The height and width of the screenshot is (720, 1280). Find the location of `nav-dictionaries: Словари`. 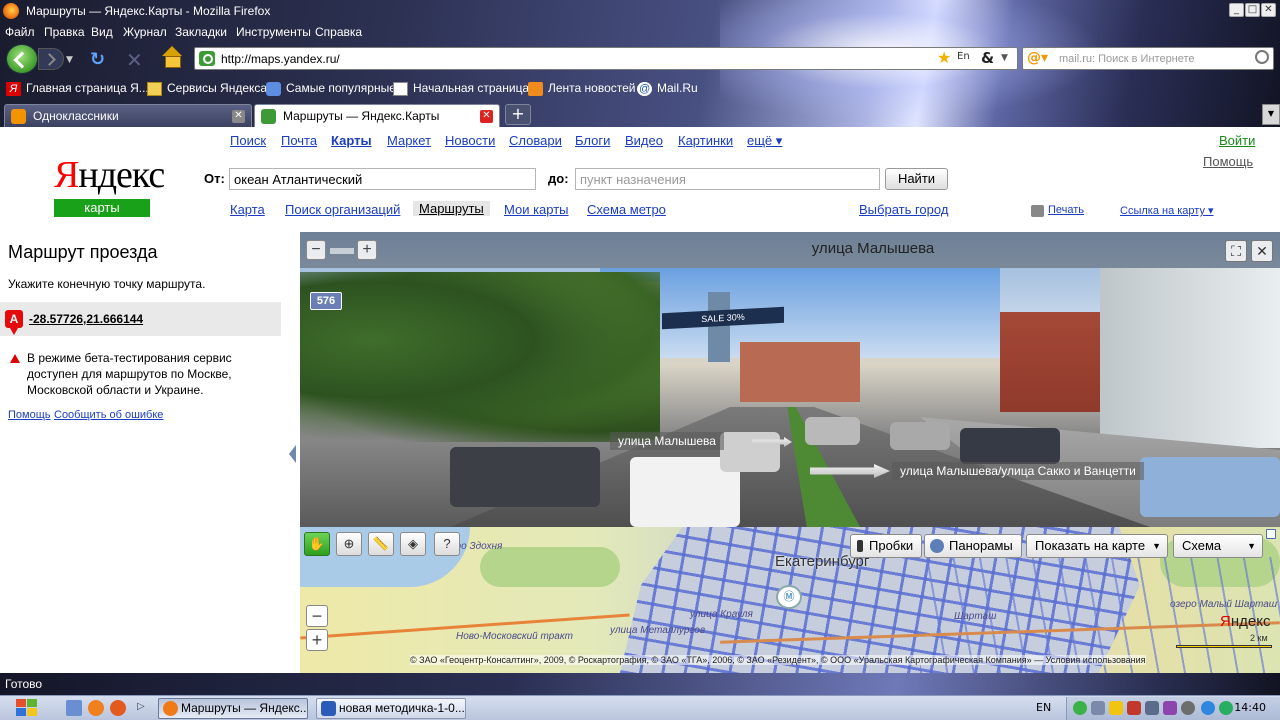

nav-dictionaries: Словари is located at coordinates (535, 140).